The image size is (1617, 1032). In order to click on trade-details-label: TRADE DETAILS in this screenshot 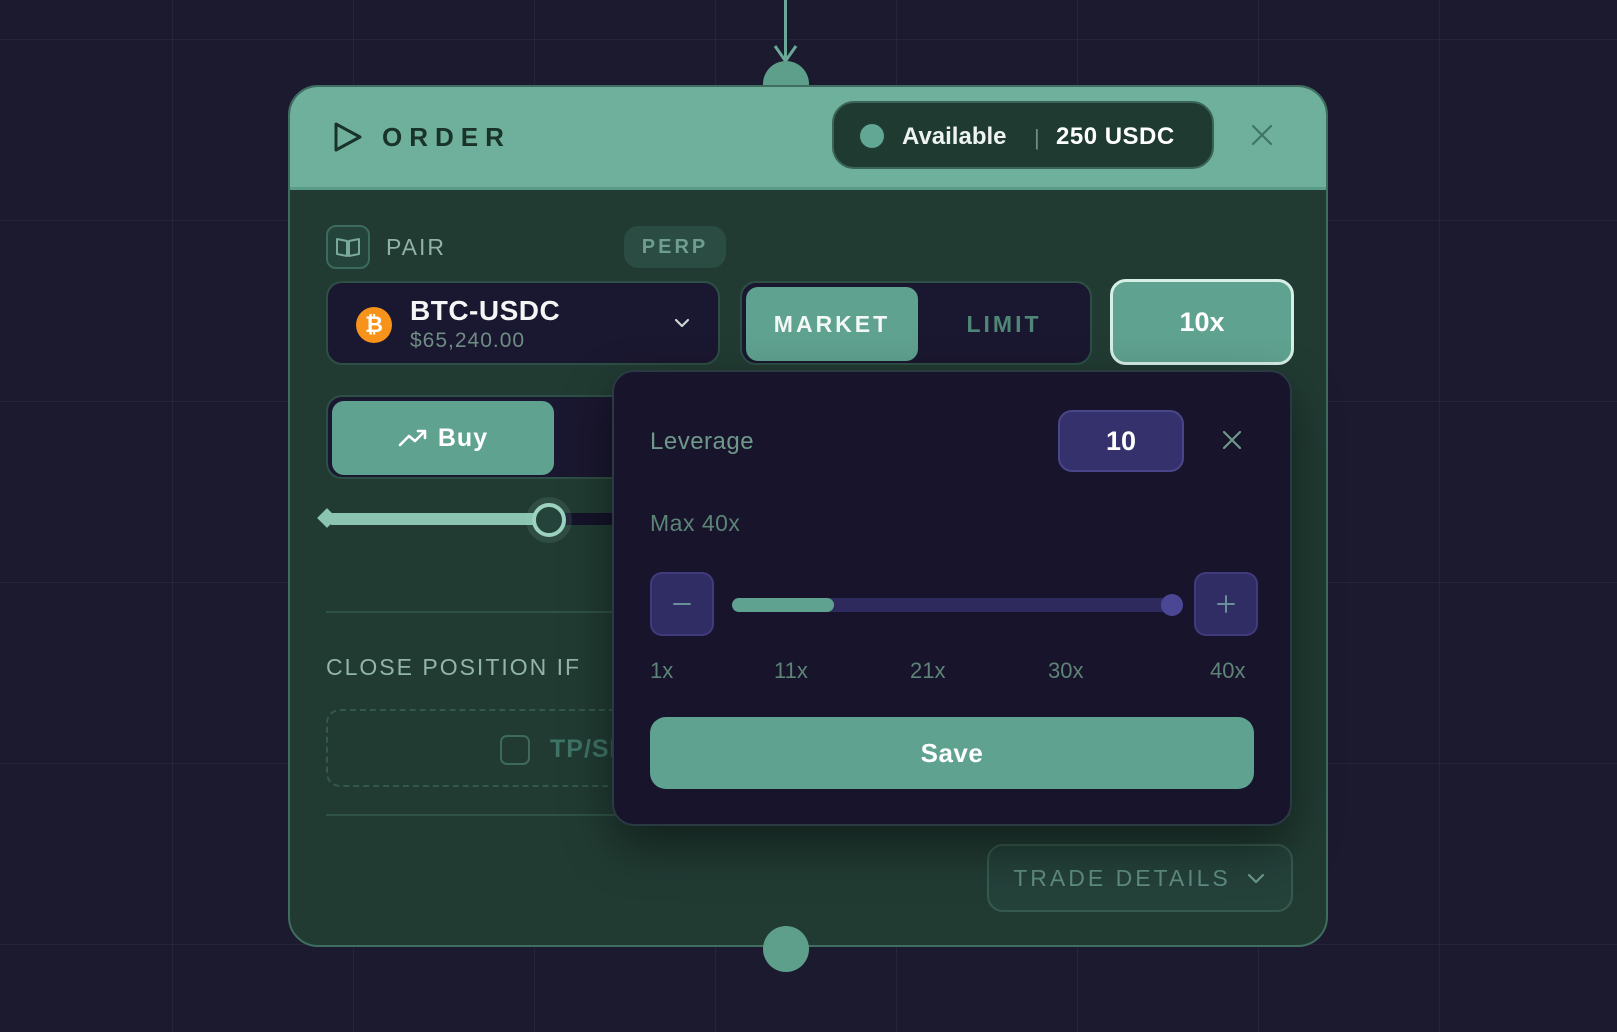, I will do `click(1122, 877)`.